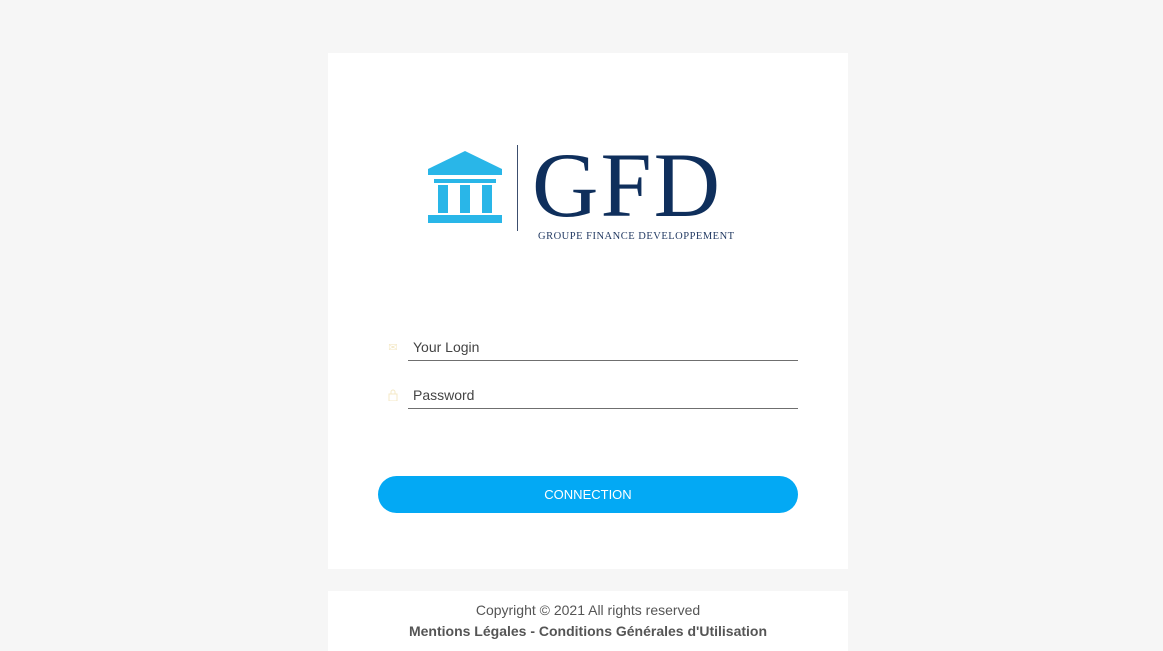 The height and width of the screenshot is (651, 1163). What do you see at coordinates (588, 610) in the screenshot?
I see `copyright-text: Copyright © 2021 All rights reserved` at bounding box center [588, 610].